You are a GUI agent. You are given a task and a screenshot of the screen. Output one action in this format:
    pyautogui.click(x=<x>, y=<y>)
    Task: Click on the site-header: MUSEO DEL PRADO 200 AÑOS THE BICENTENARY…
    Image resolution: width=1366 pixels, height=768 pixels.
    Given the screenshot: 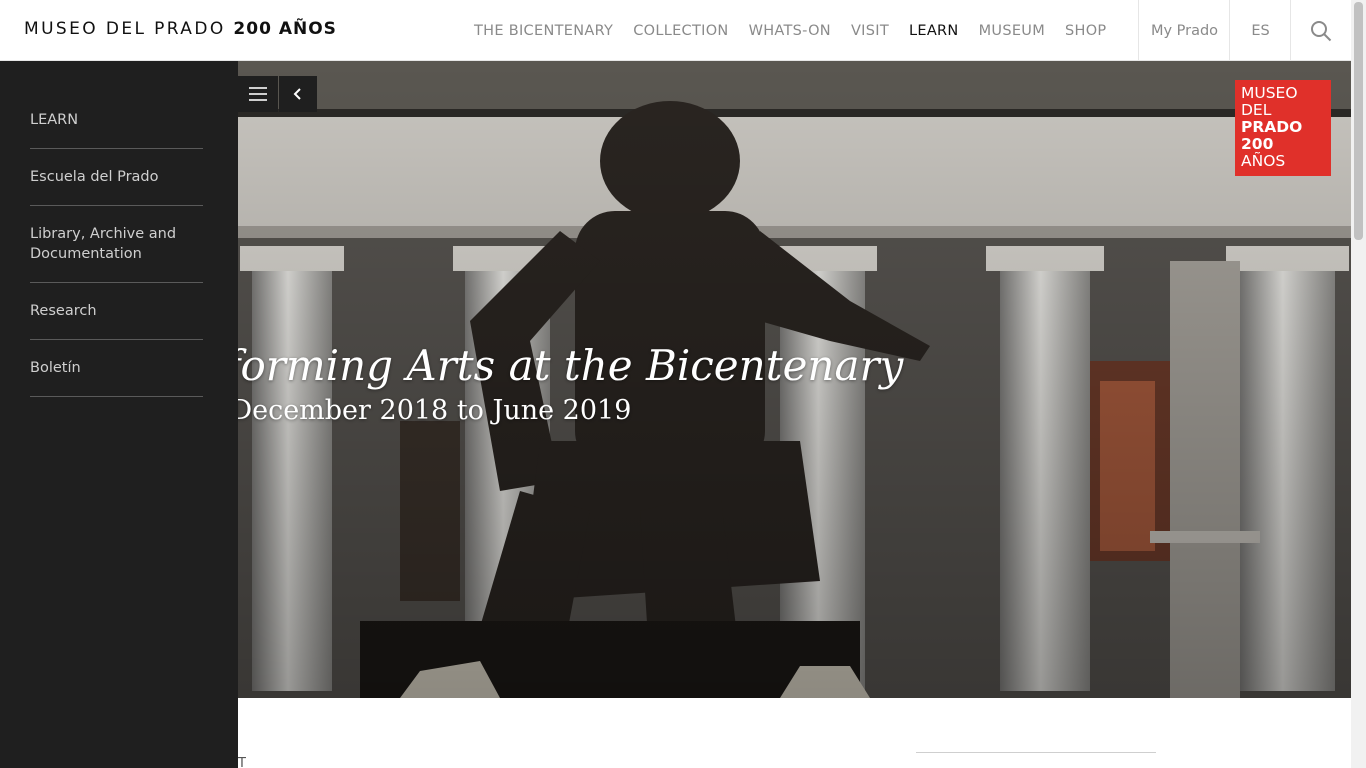 What is the action you would take?
    pyautogui.click(x=675, y=30)
    